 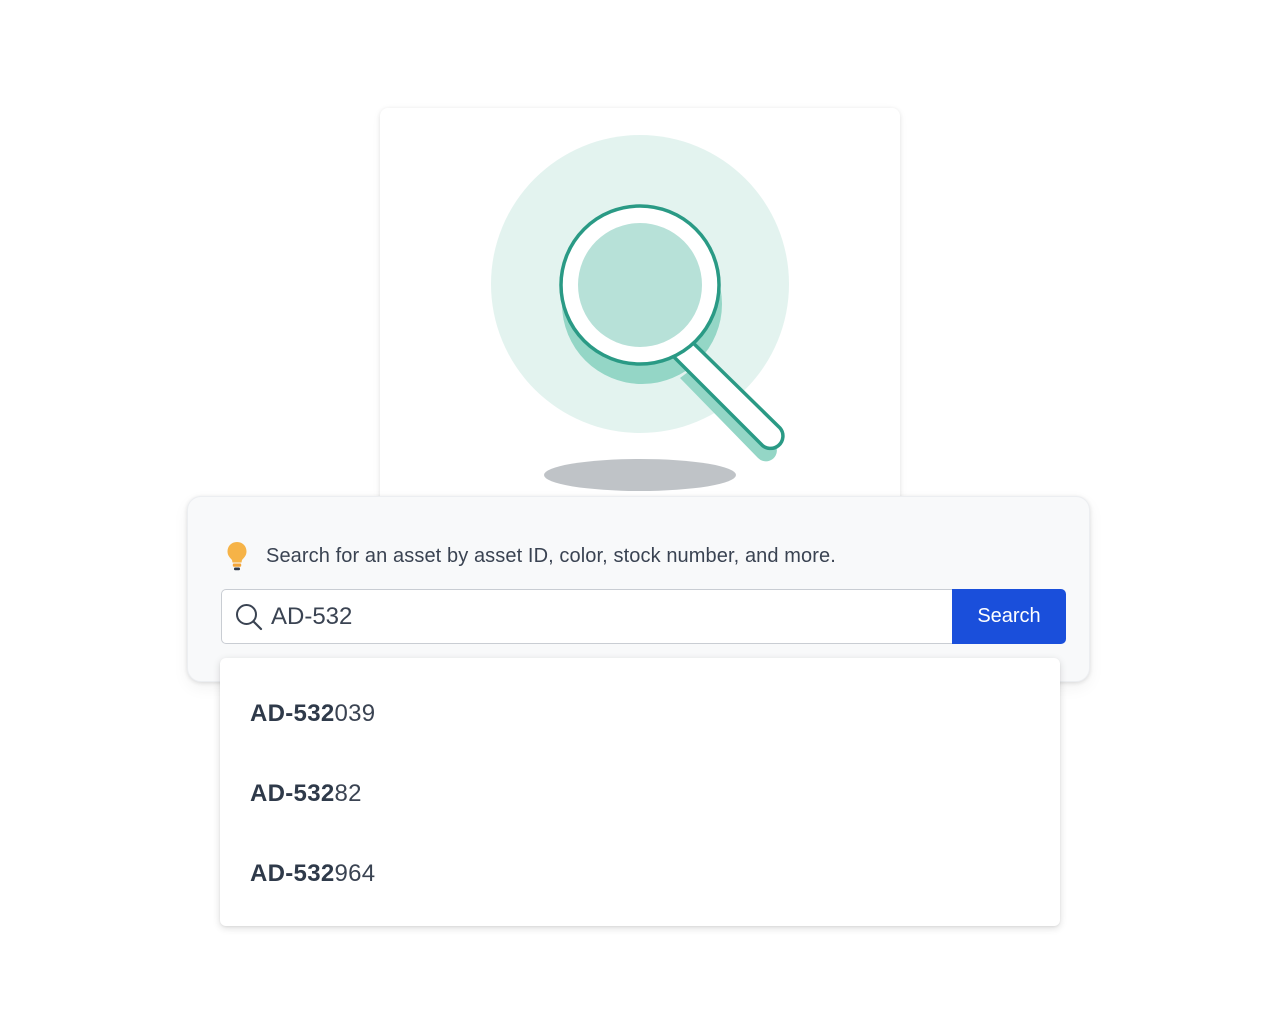 What do you see at coordinates (640, 714) in the screenshot?
I see `suggestion-item: AD-532 039` at bounding box center [640, 714].